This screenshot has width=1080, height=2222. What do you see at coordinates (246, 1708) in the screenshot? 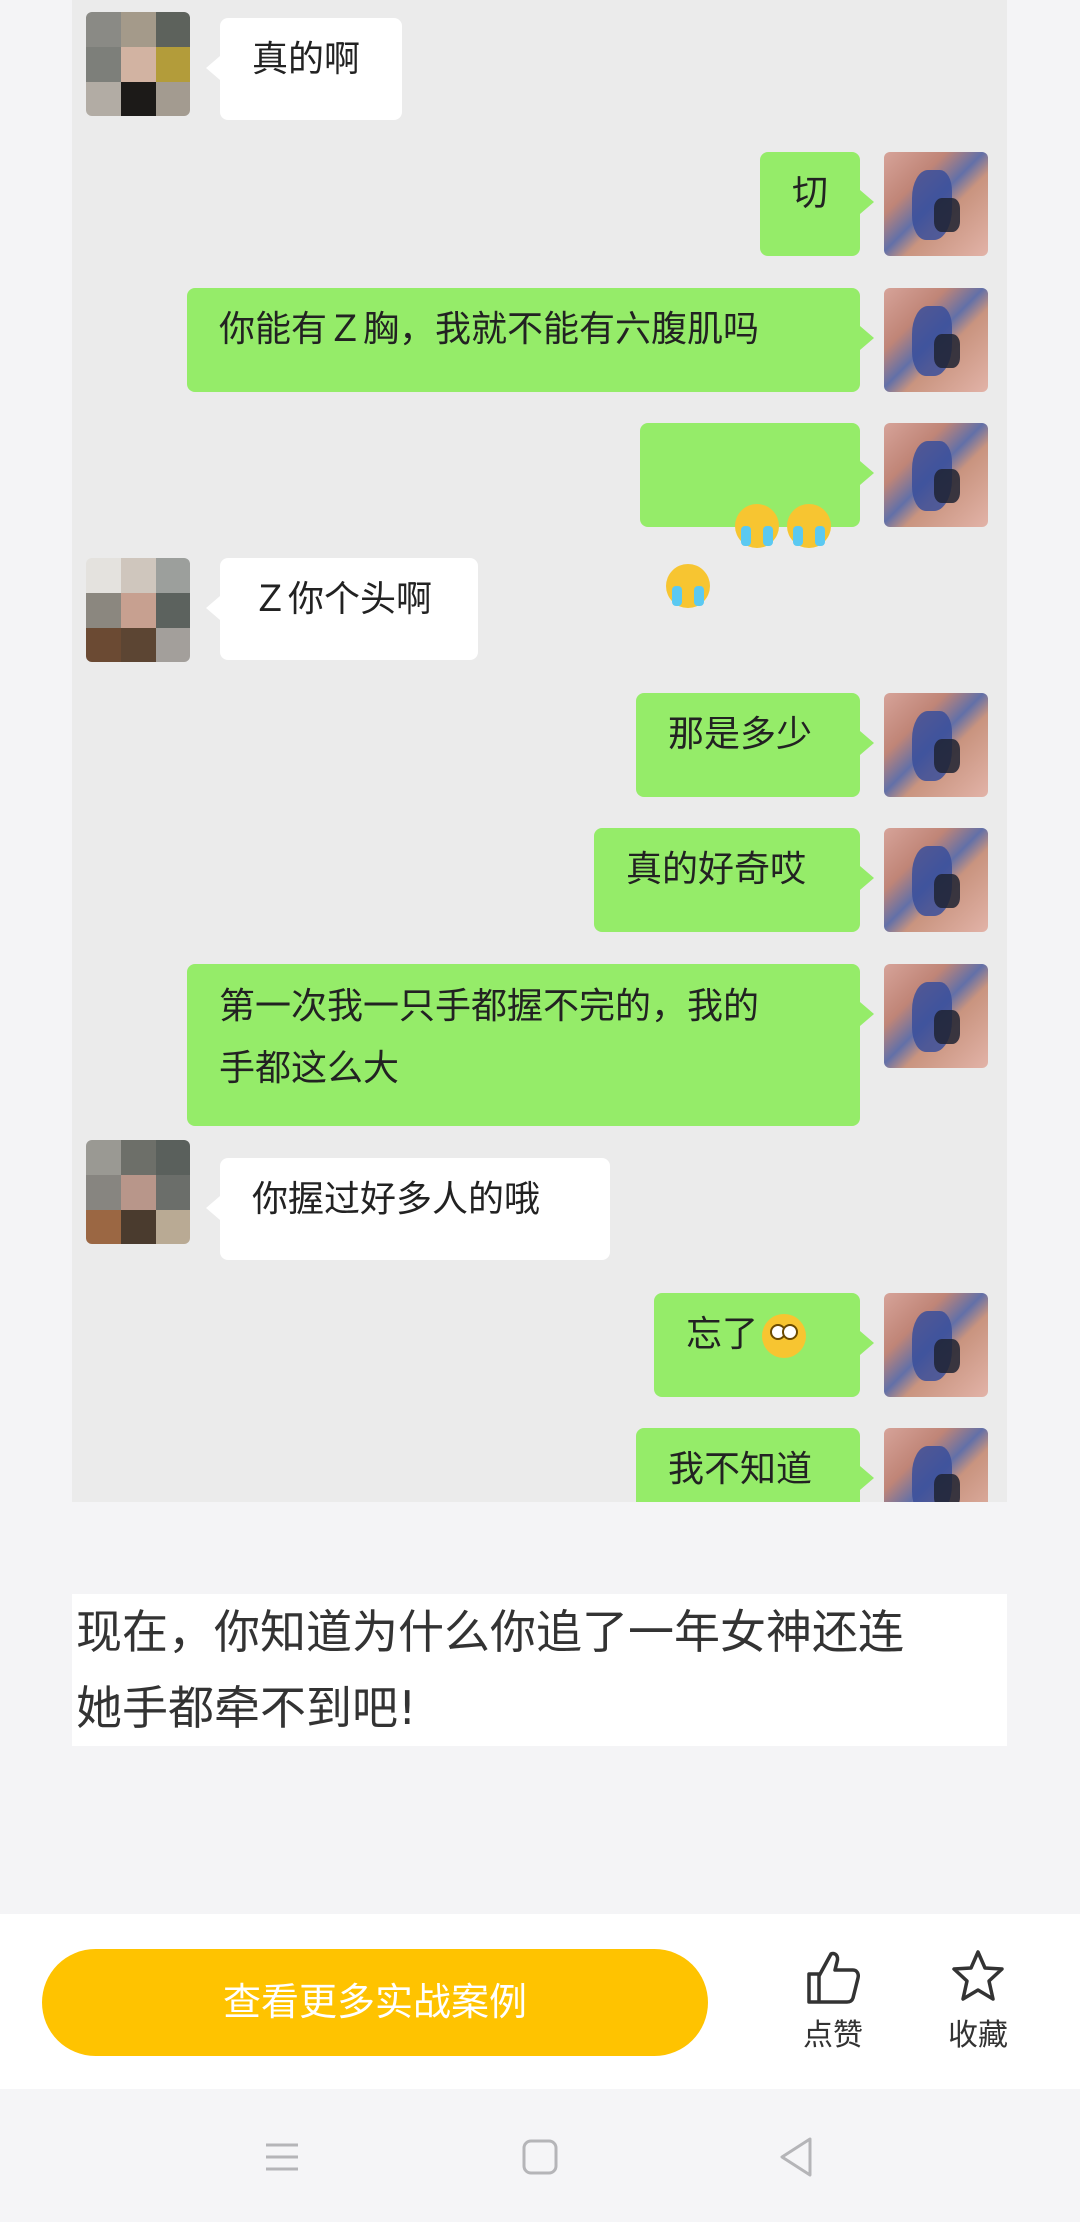
I see `caption-line: 她手都牵不到吧!` at bounding box center [246, 1708].